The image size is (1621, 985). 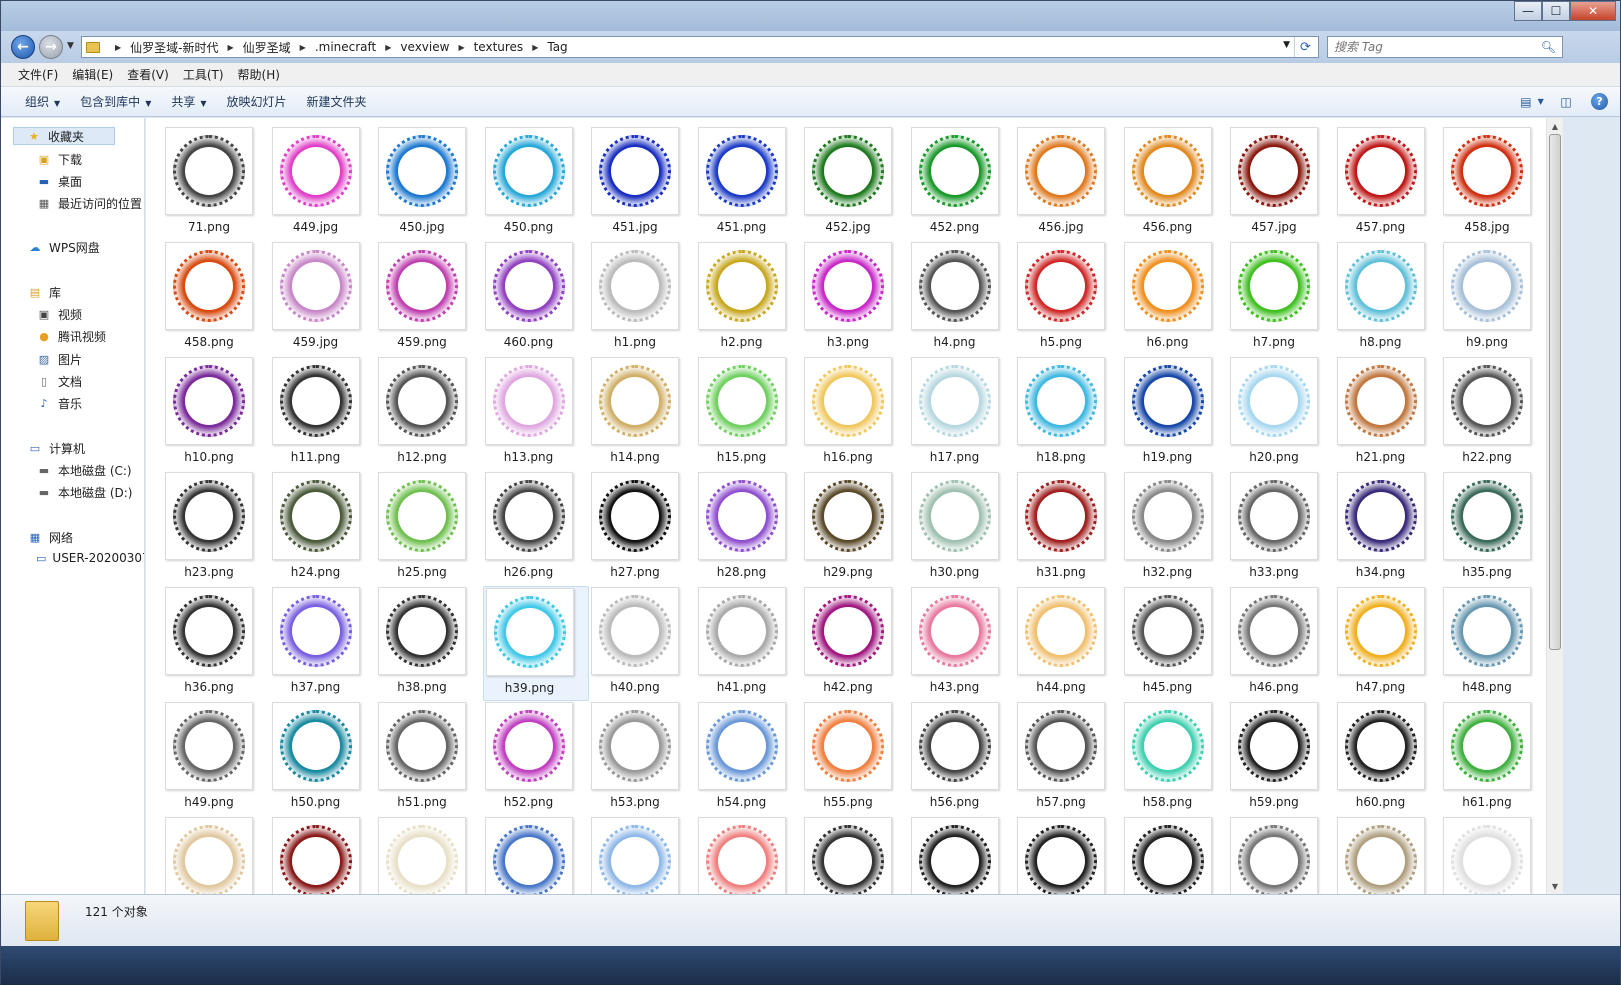 I want to click on recent-pages-dropdown: ▼, so click(x=70, y=46).